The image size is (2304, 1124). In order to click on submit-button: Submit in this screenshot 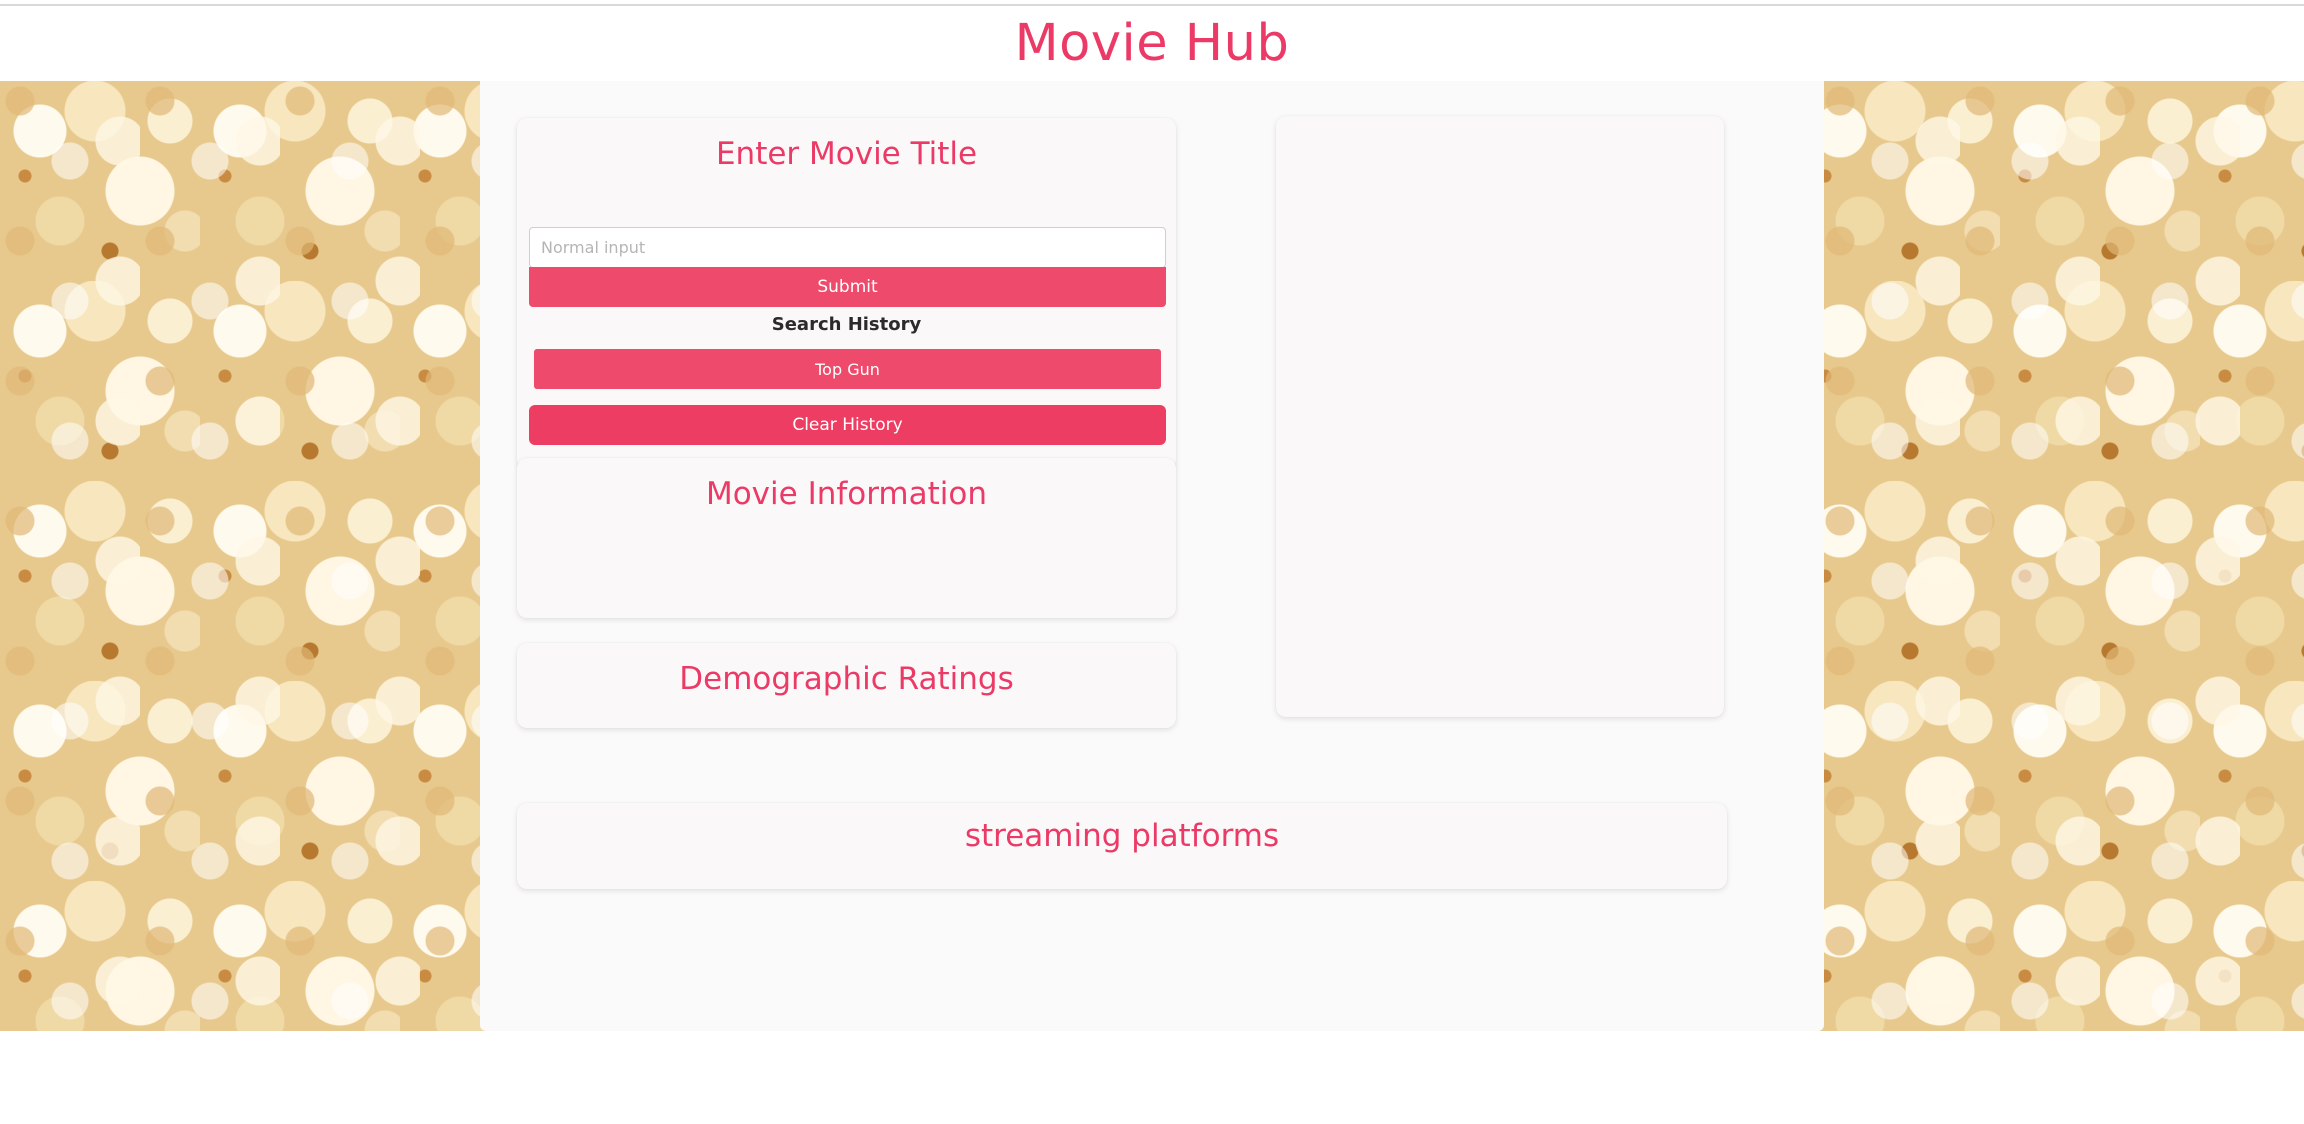, I will do `click(847, 287)`.